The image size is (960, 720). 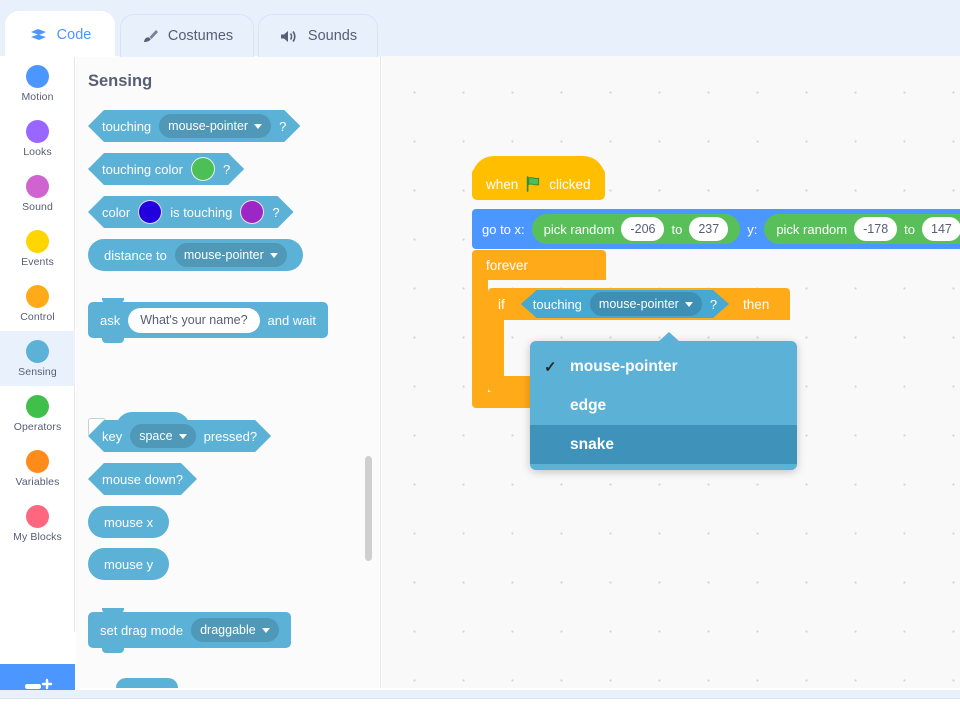 I want to click on code-icon, so click(x=38, y=34).